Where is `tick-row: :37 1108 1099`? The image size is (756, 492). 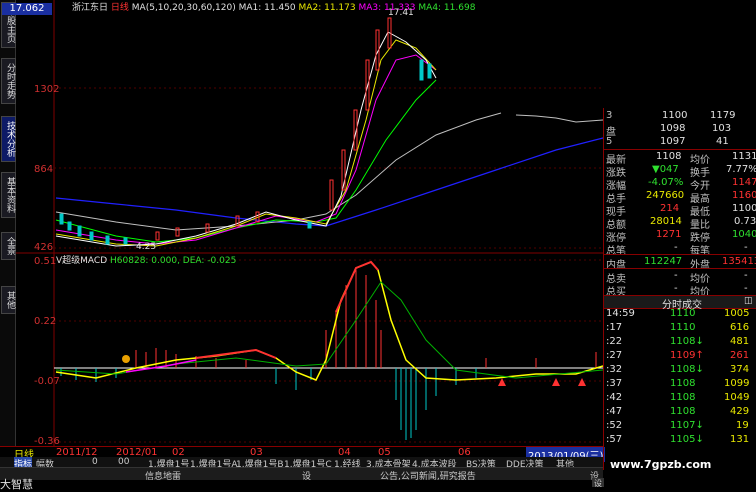
tick-row: :37 1108 1099 is located at coordinates (678, 383).